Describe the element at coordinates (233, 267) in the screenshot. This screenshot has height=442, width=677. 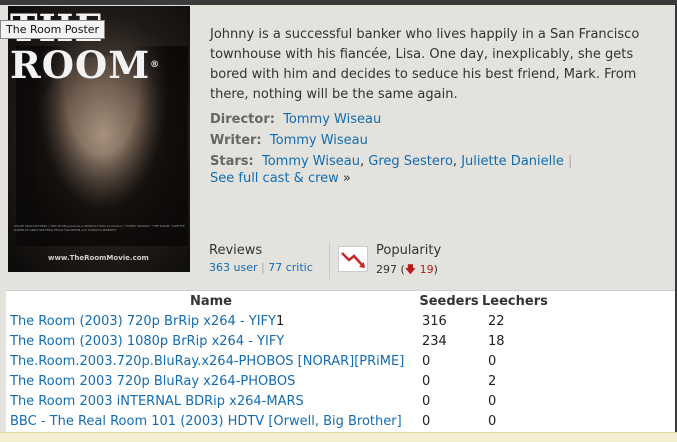
I see `user-reviews-link: 363 user` at that location.